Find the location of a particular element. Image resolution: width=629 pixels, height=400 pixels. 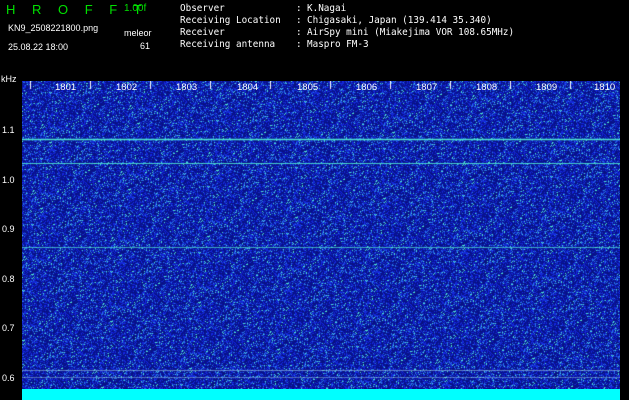

x-tick-label: 1806 is located at coordinates (367, 87).